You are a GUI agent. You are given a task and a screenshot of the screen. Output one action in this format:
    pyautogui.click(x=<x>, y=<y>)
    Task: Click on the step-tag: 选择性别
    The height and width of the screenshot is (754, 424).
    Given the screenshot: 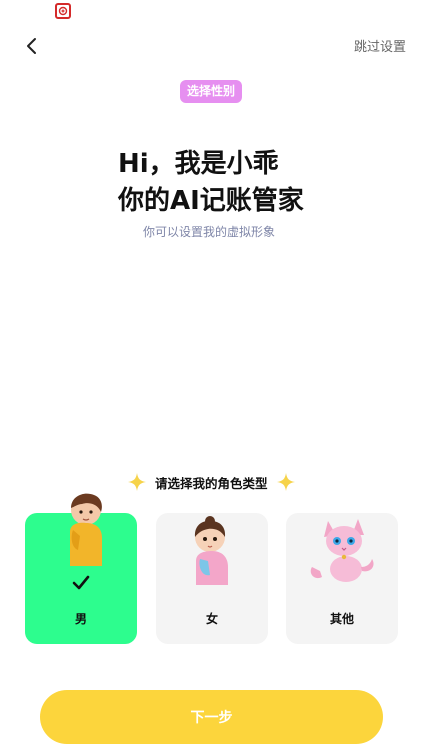 What is the action you would take?
    pyautogui.click(x=211, y=91)
    